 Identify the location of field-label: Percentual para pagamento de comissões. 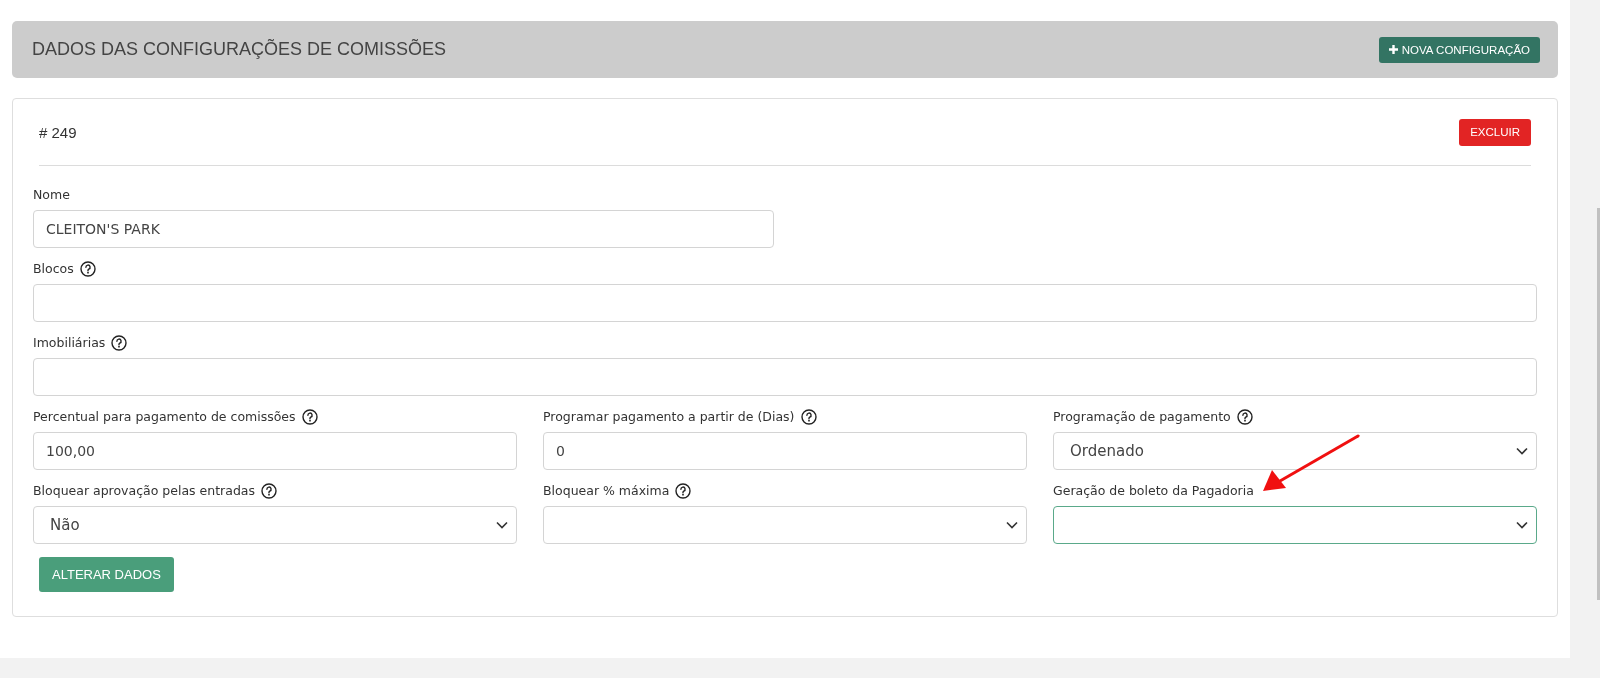
(164, 416).